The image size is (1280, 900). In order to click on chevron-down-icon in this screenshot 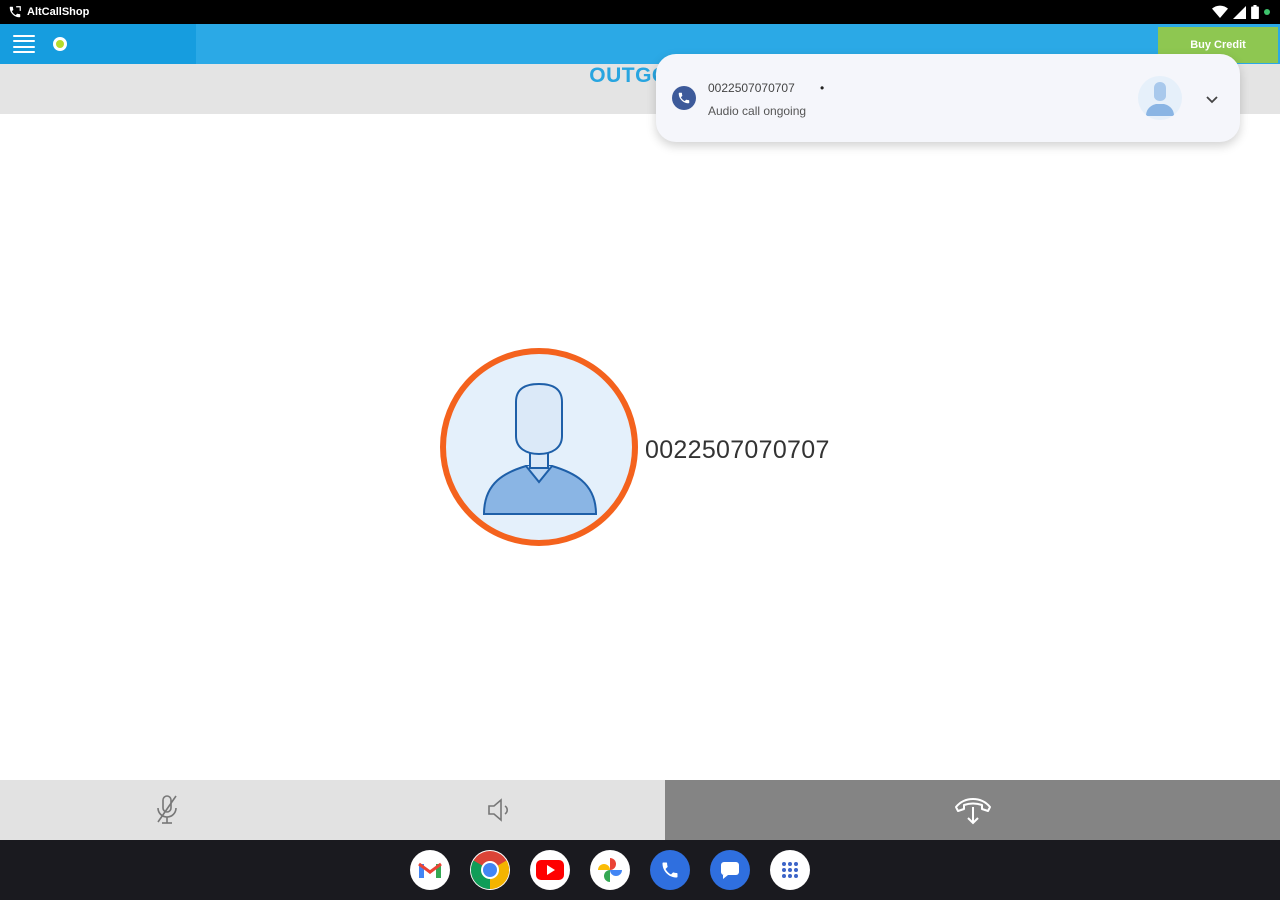, I will do `click(1212, 100)`.